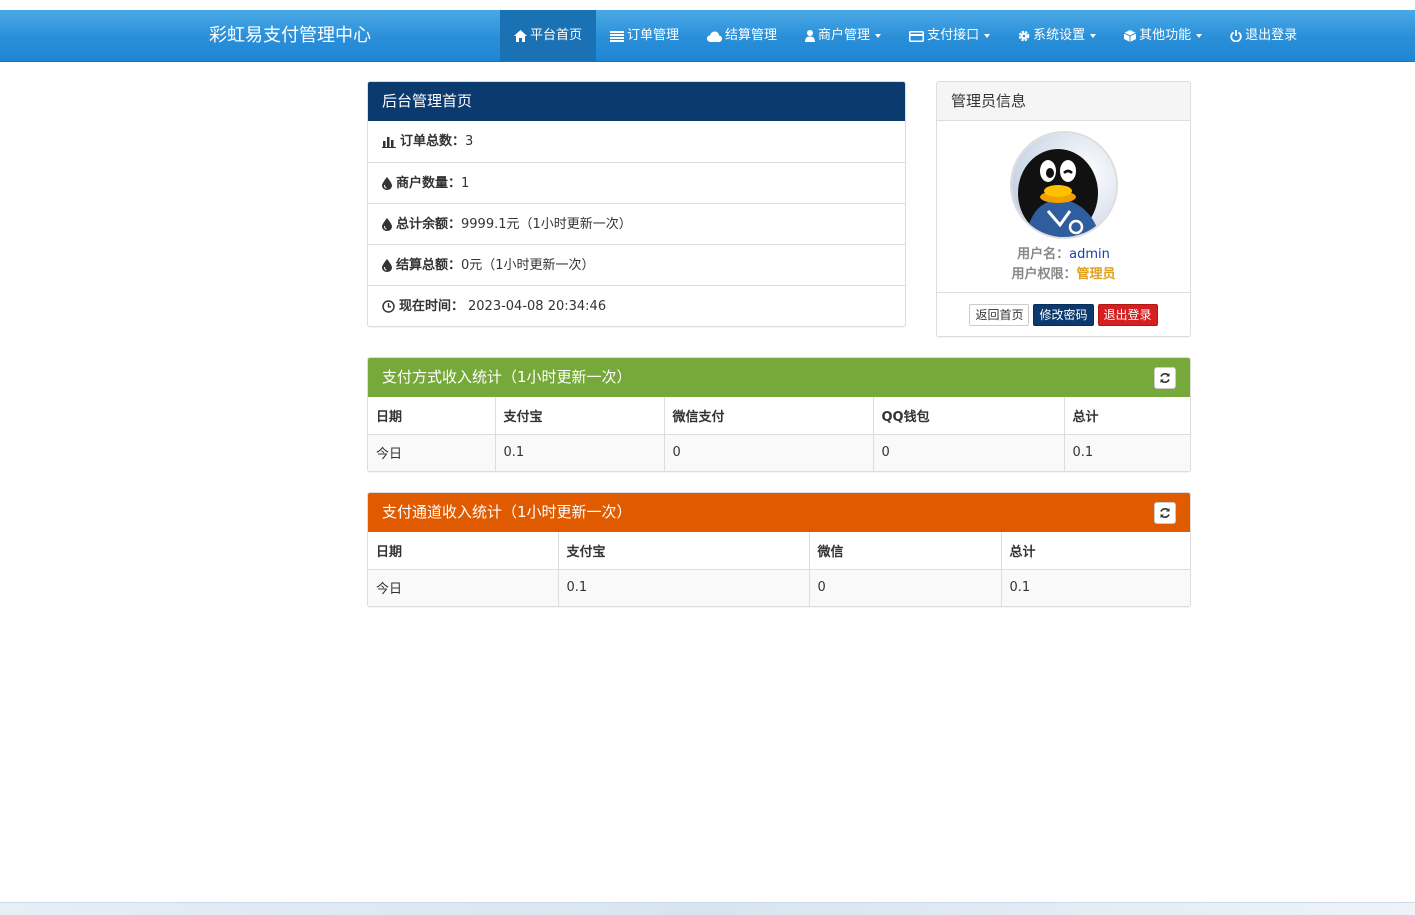 The image size is (1415, 915). Describe the element at coordinates (556, 35) in the screenshot. I see `nav-home-label: 平台首页` at that location.